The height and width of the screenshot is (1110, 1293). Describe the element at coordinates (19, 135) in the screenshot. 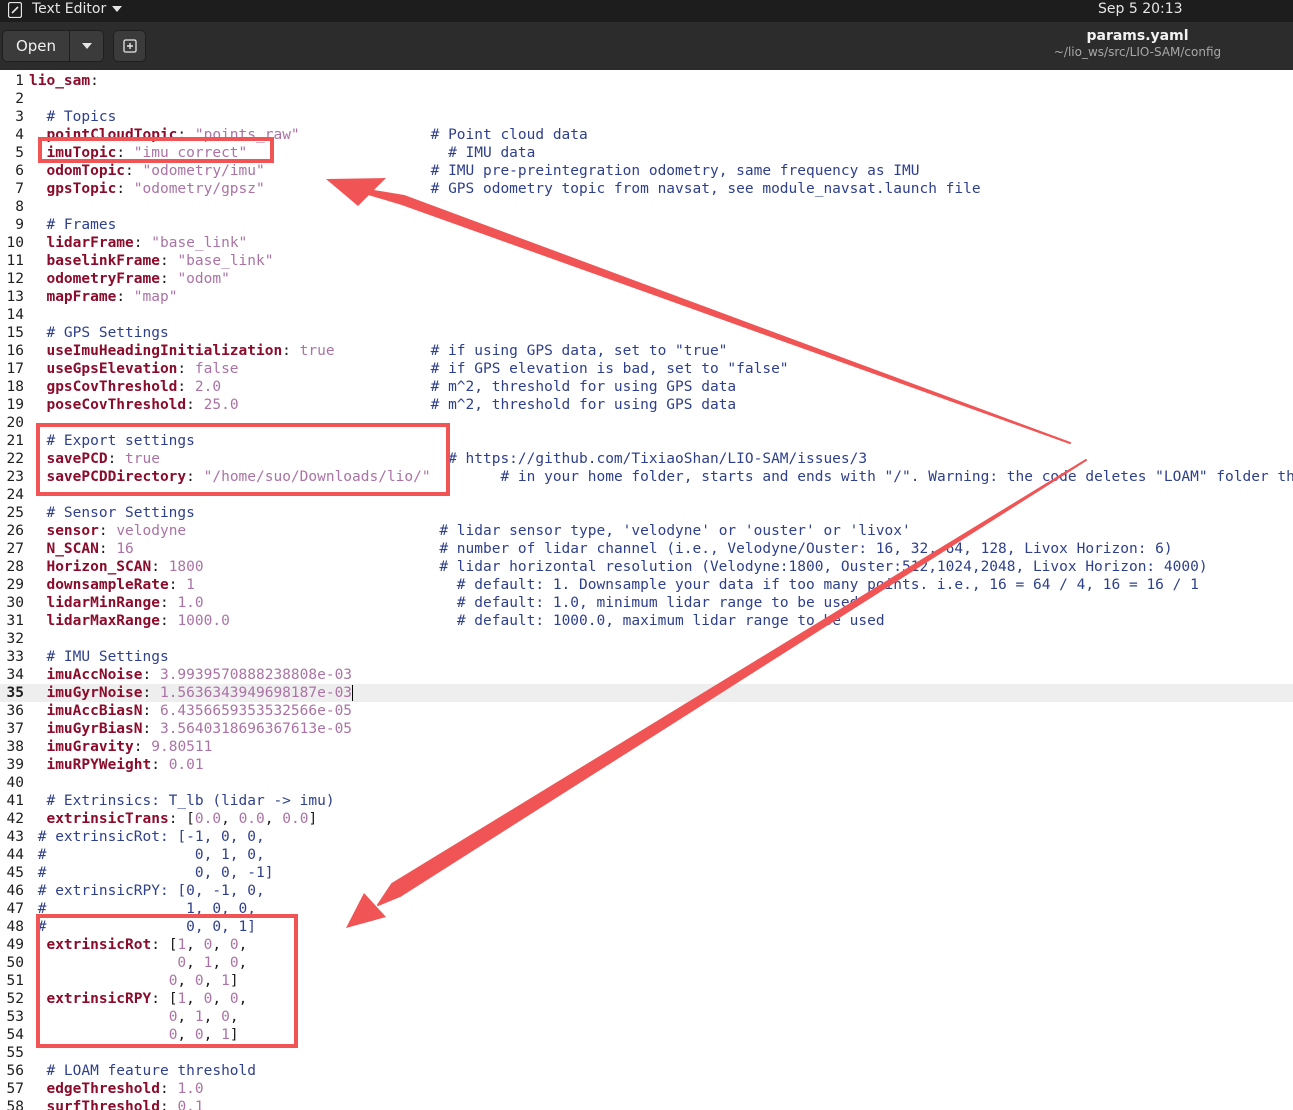

I see `line-number: 4` at that location.